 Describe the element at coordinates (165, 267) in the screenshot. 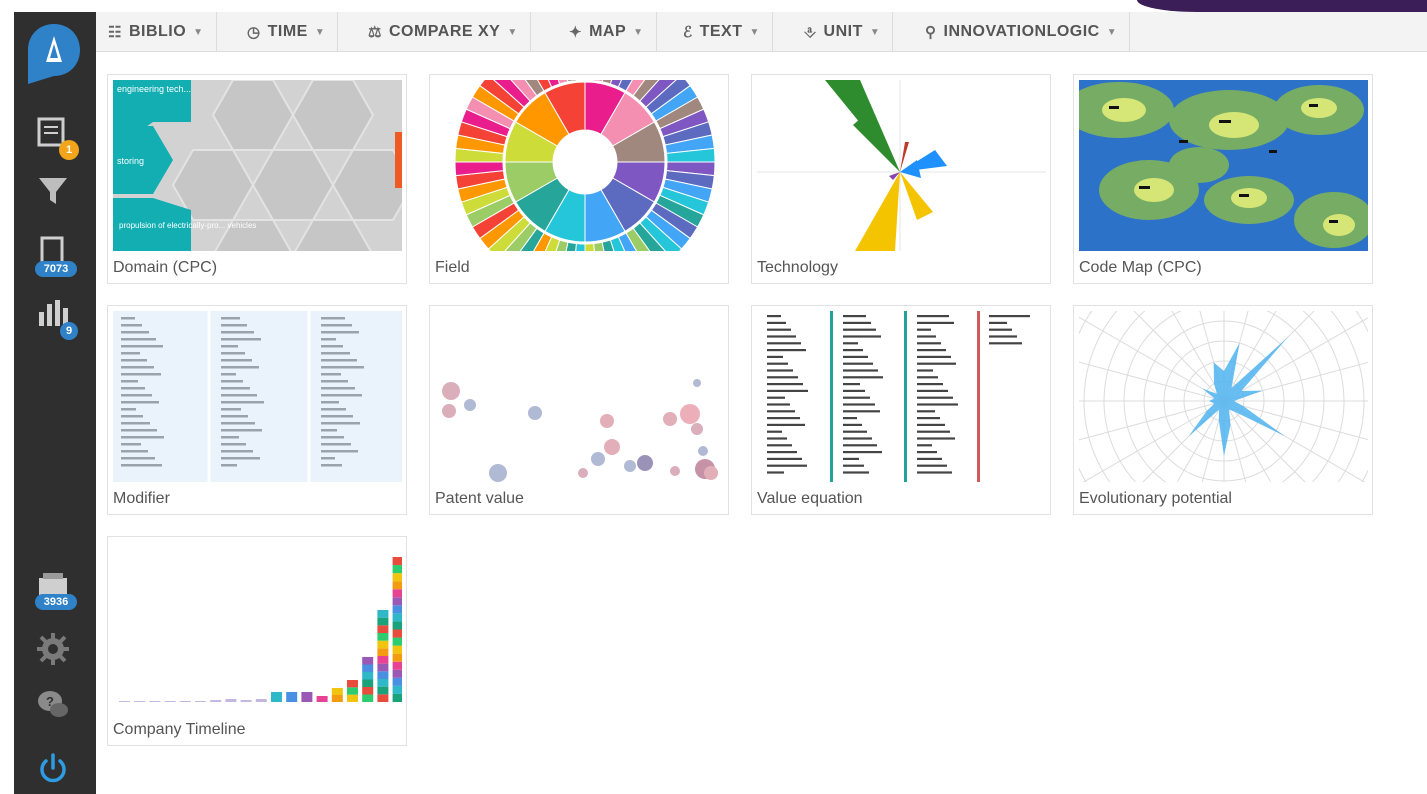

I see `card-label: Domain (CPC)` at that location.